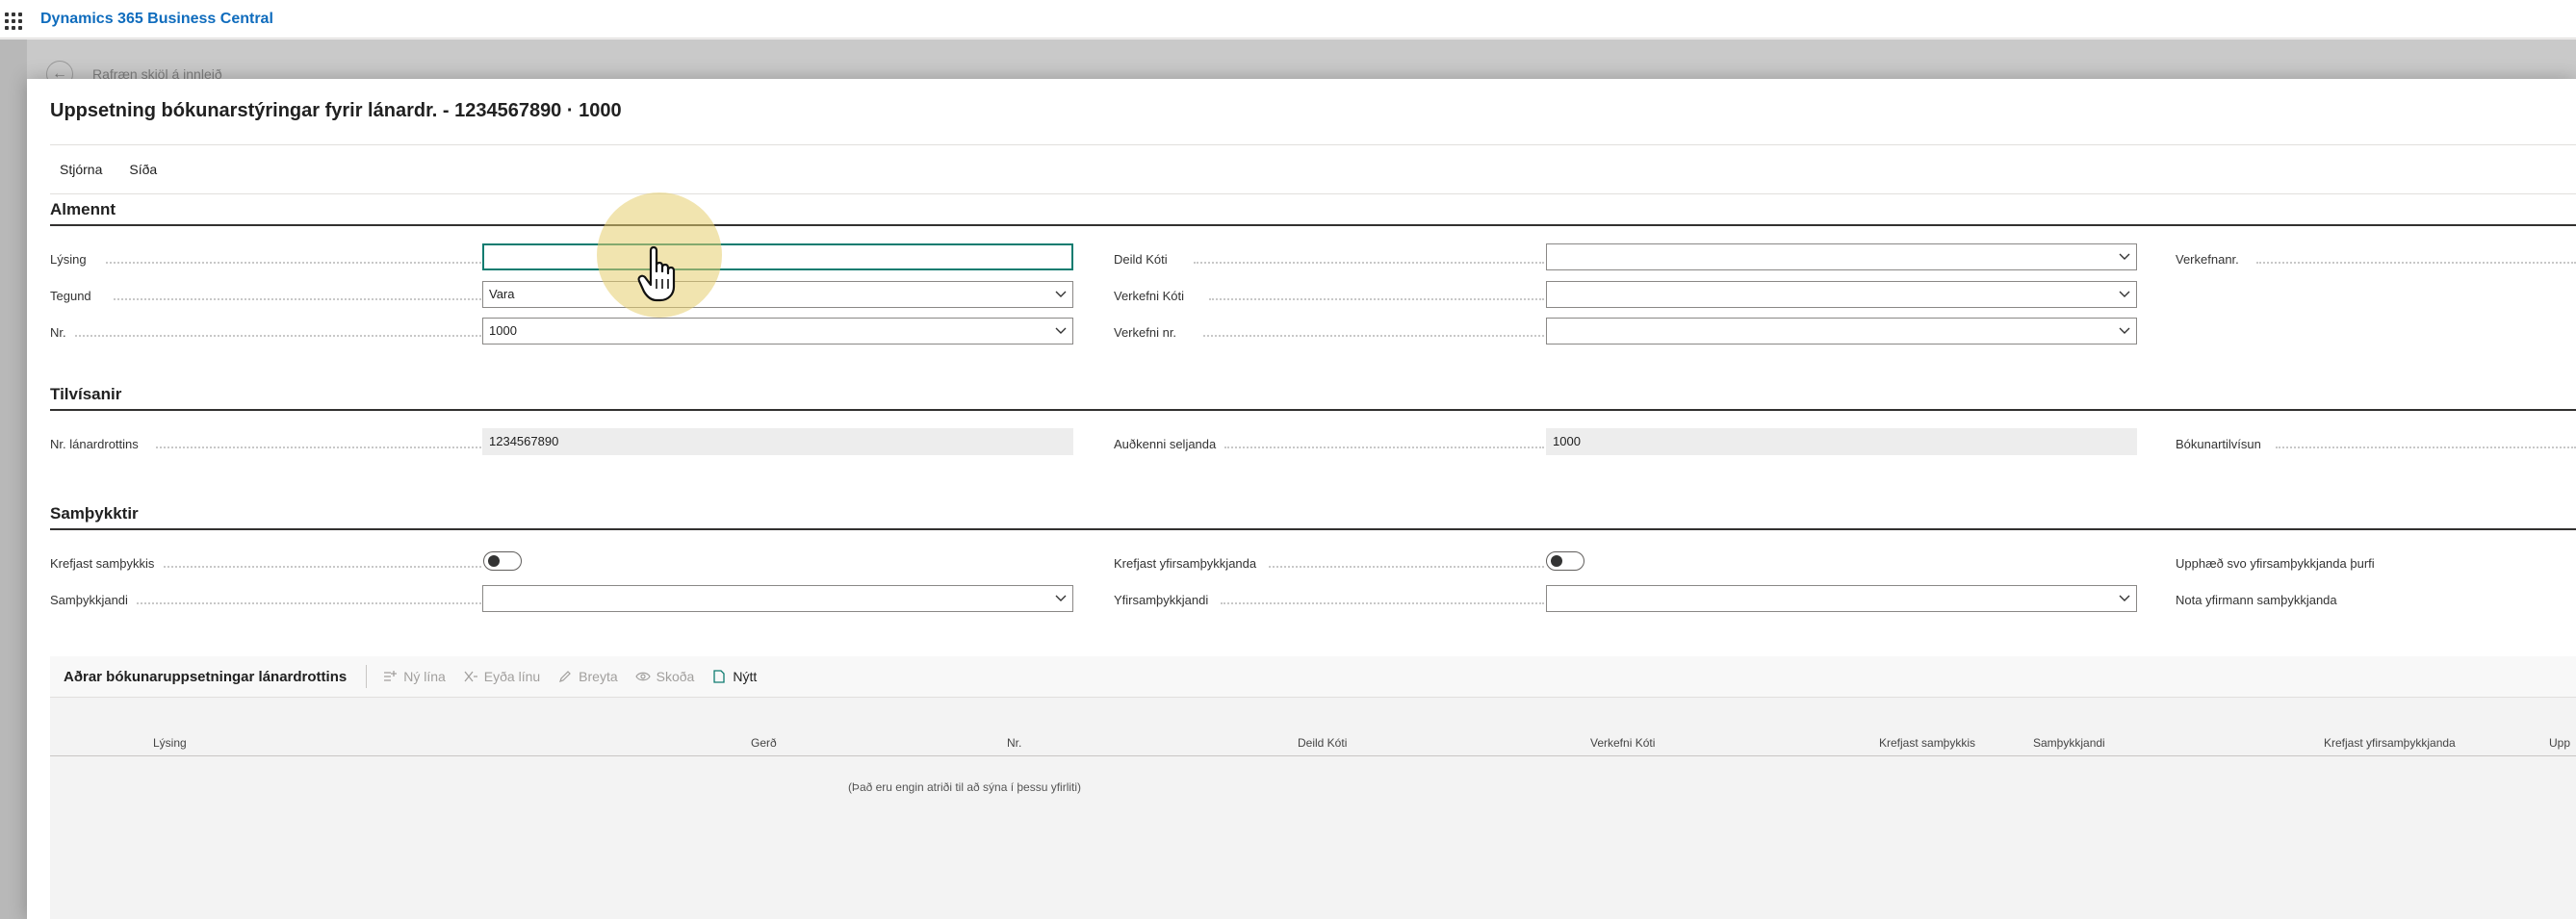  What do you see at coordinates (502, 294) in the screenshot?
I see `type-value: Vara` at bounding box center [502, 294].